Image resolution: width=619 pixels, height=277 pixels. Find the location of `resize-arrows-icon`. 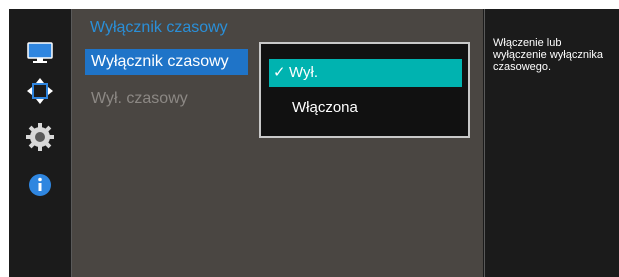

resize-arrows-icon is located at coordinates (40, 91).